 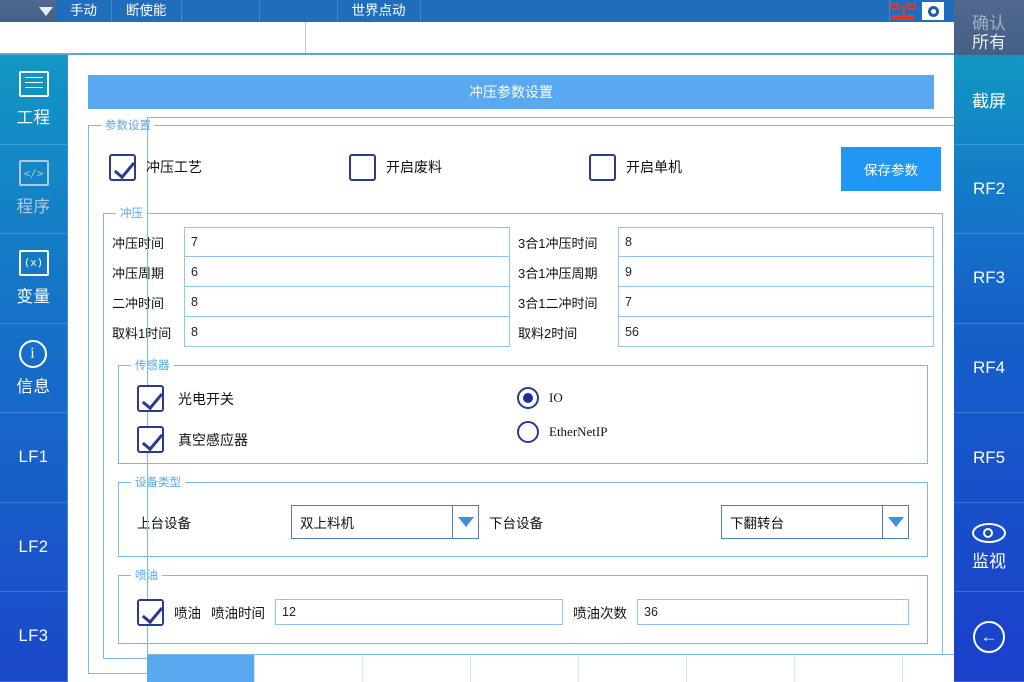 I want to click on checkbox-photoelectric-switch: 光电开关, so click(x=327, y=398).